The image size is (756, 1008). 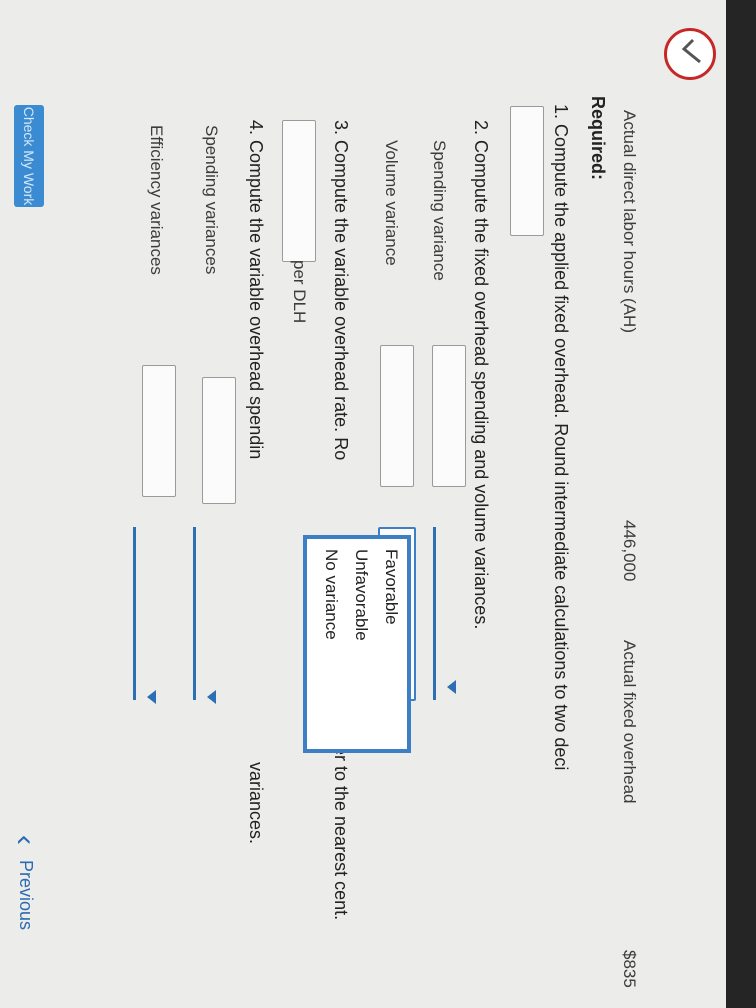 I want to click on spending-variance-input, so click(x=449, y=416).